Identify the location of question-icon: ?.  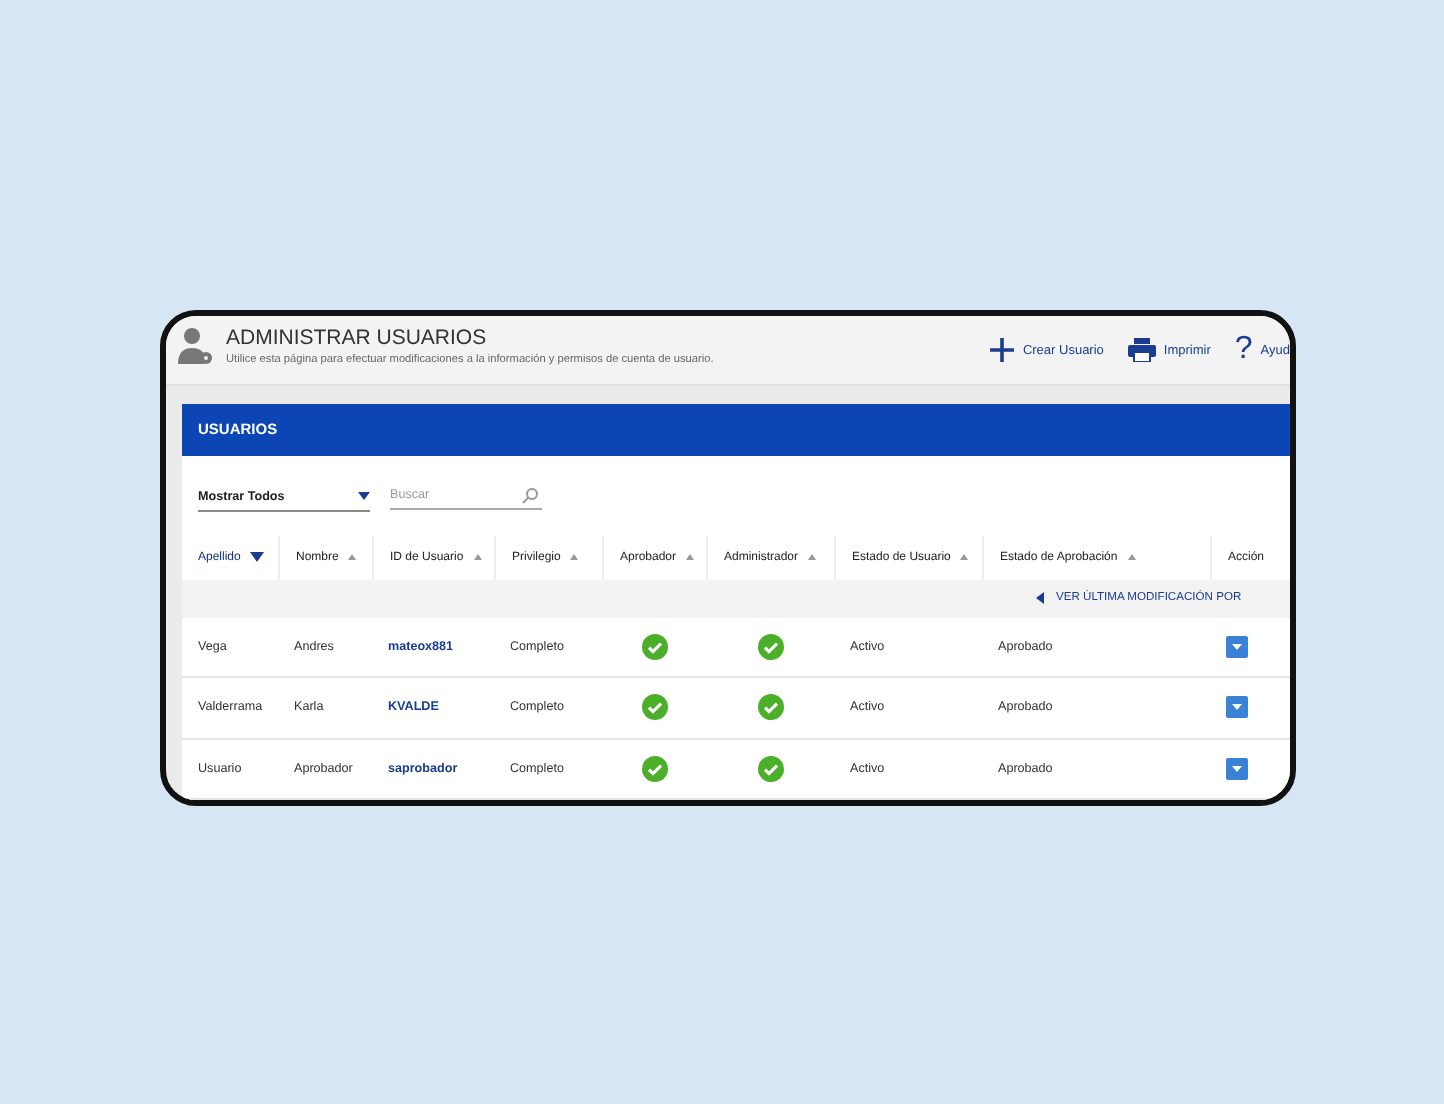
(1243, 350).